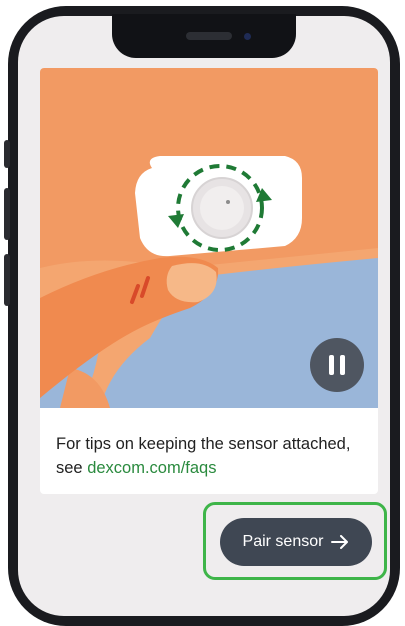 The width and height of the screenshot is (405, 626). Describe the element at coordinates (283, 541) in the screenshot. I see `pair-sensor-label: Pair sensor` at that location.